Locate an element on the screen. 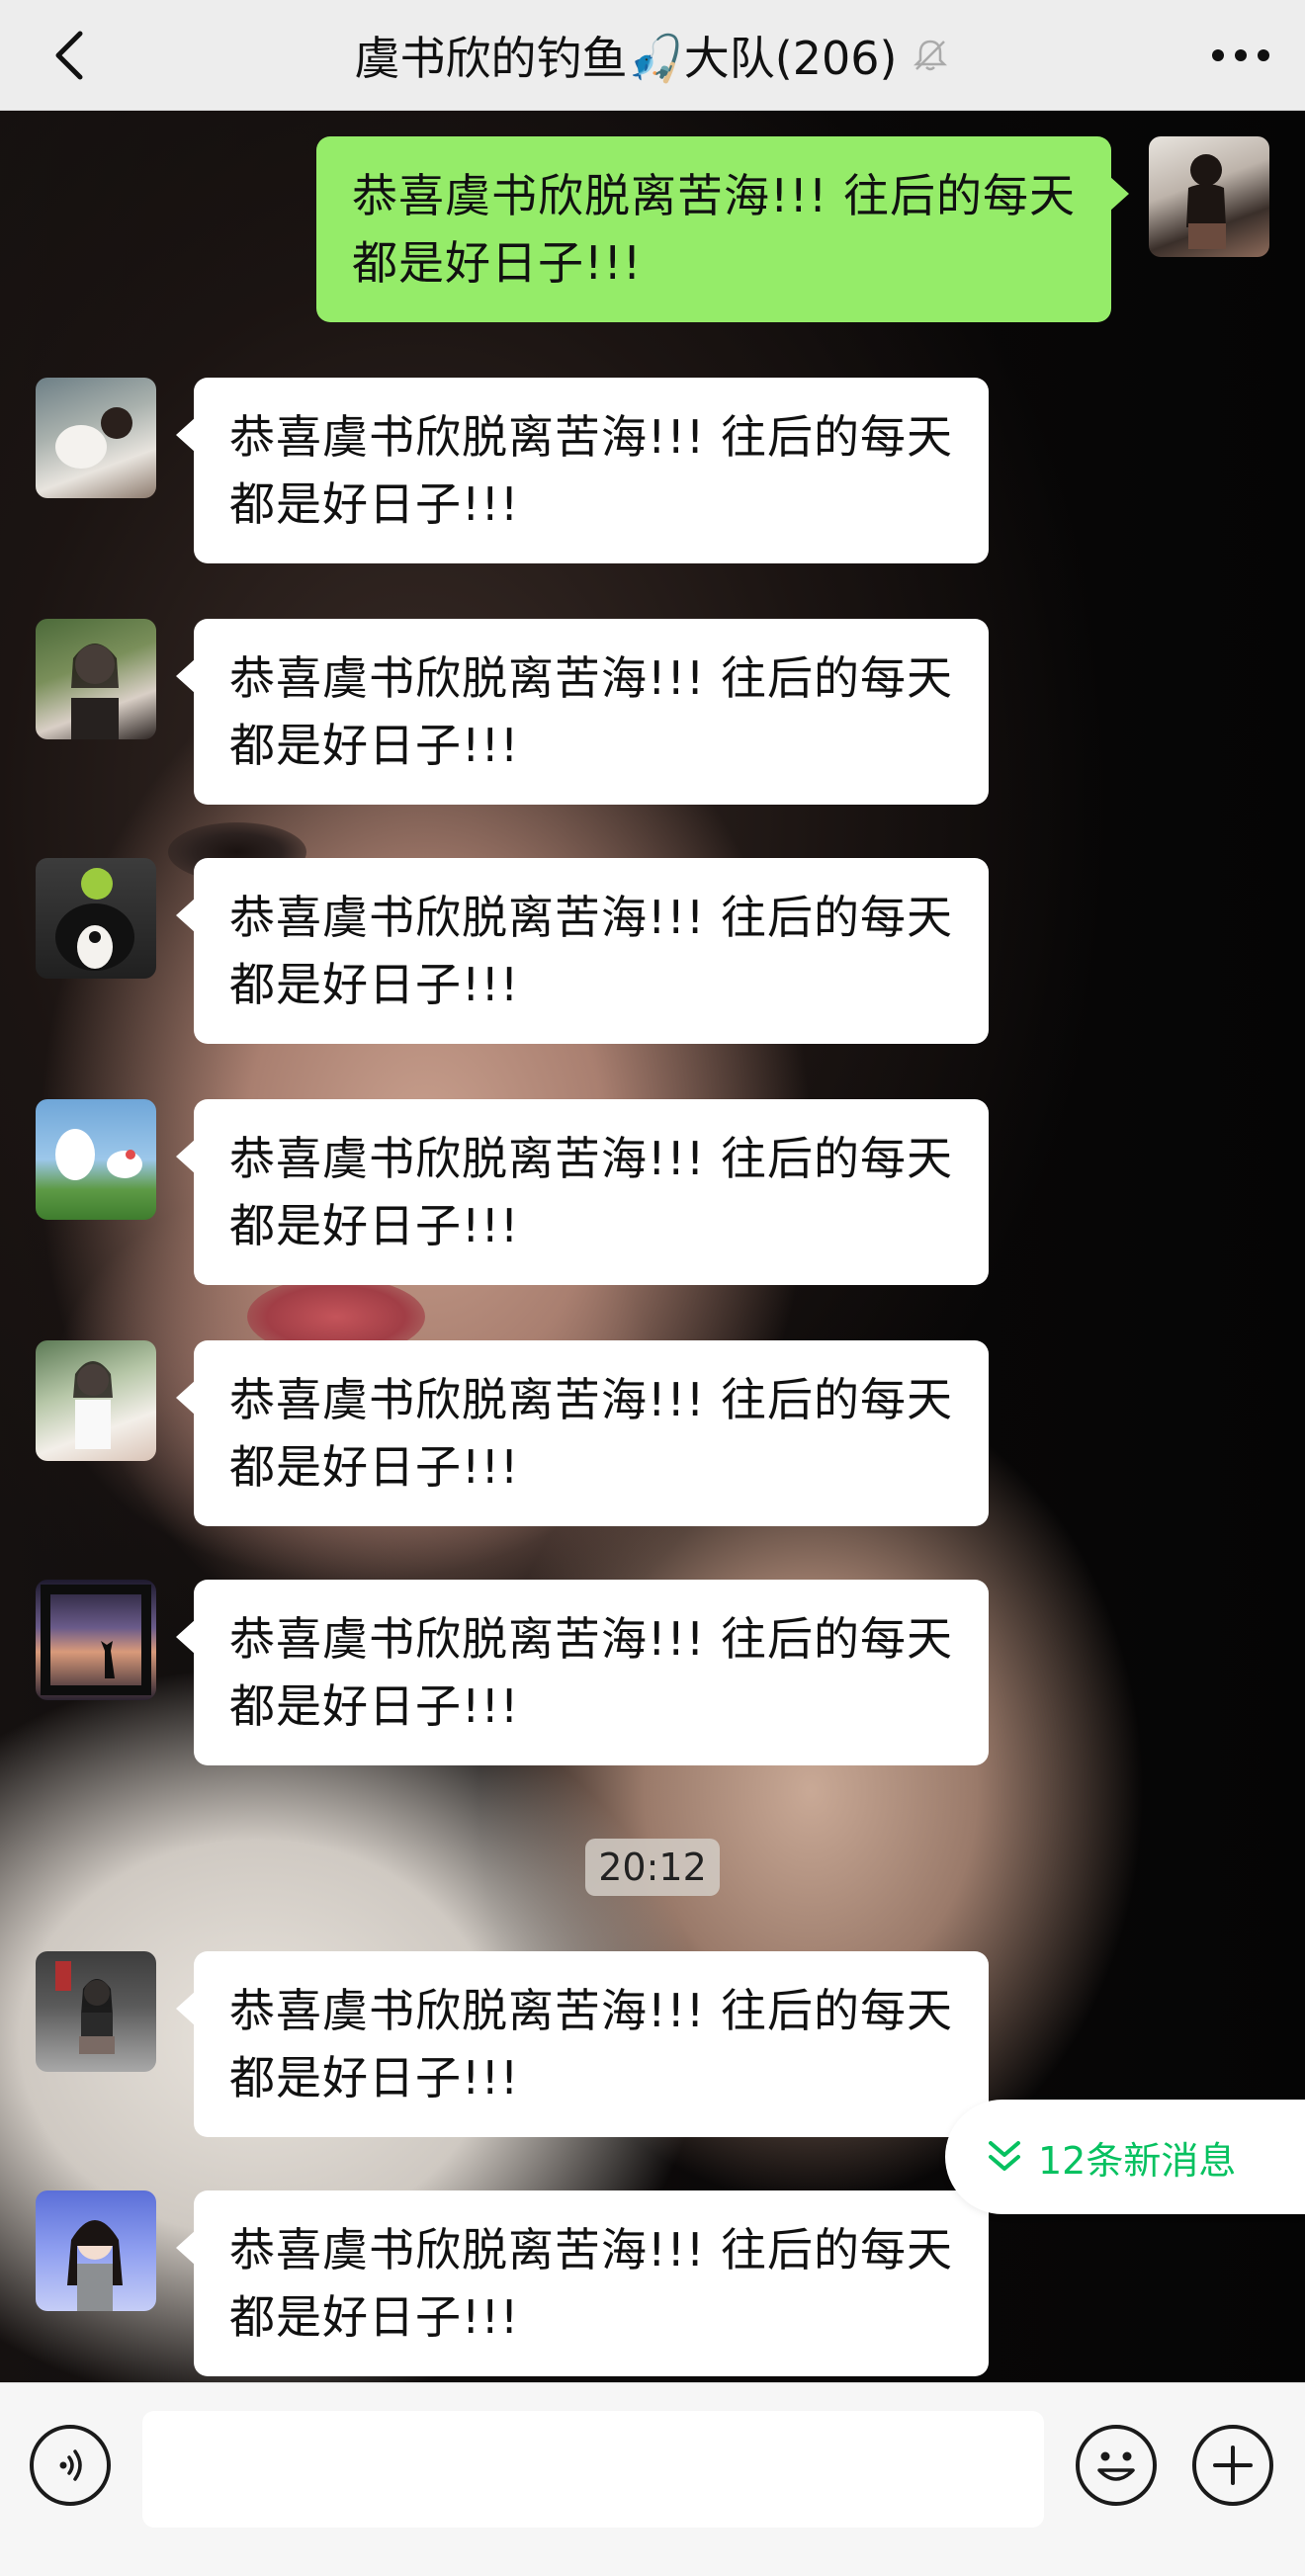  more-options-button is located at coordinates (1241, 55).